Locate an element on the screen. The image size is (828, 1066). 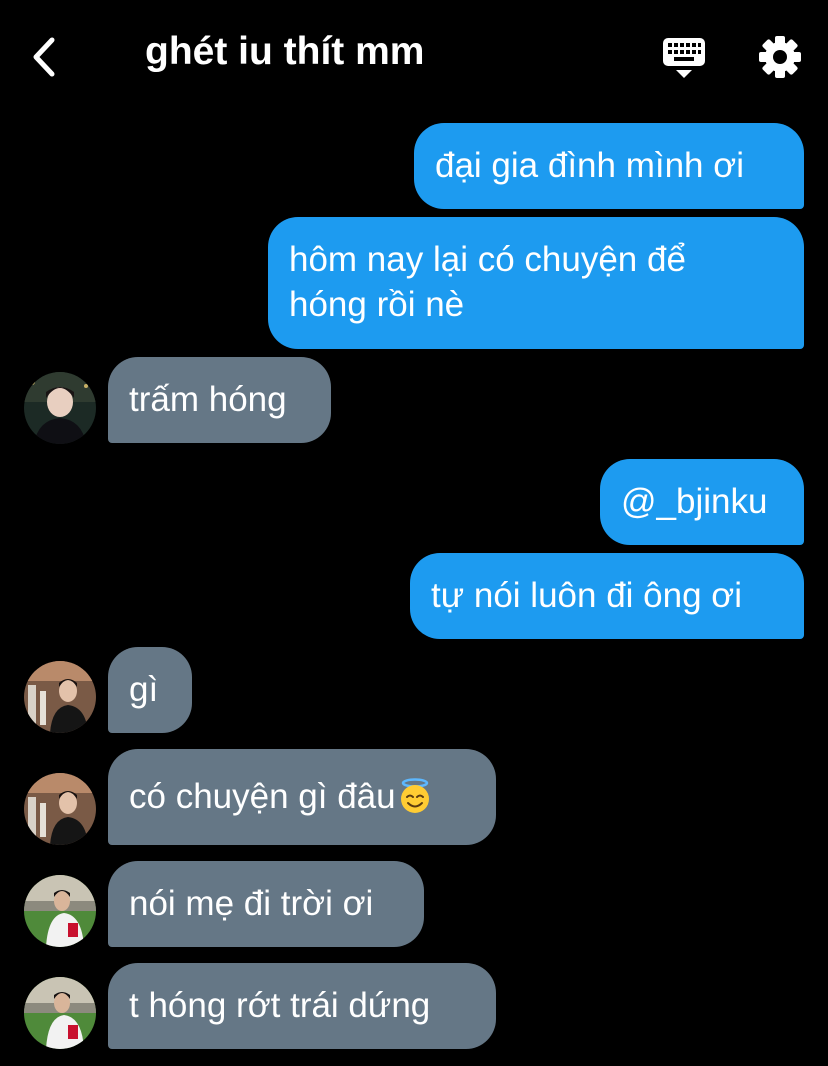
keyboard-button is located at coordinates (684, 58).